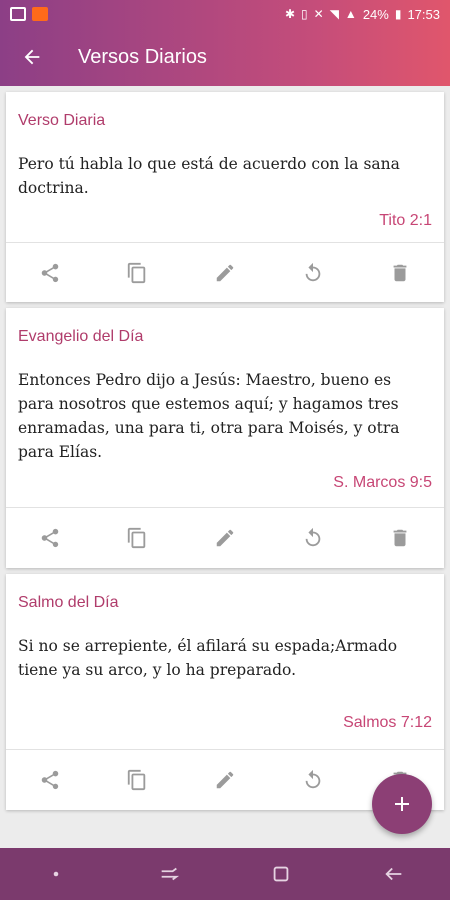 The width and height of the screenshot is (450, 900). I want to click on back-button, so click(32, 57).